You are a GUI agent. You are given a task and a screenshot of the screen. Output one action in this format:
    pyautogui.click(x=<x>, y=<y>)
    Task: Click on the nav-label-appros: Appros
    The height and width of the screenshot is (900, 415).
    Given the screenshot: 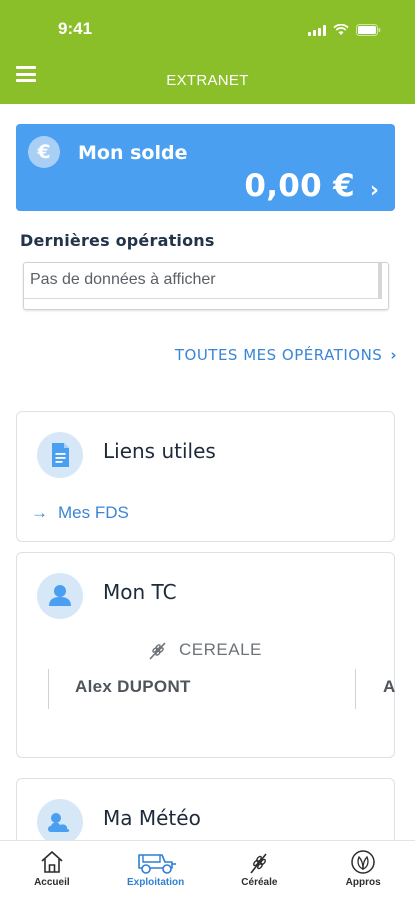 What is the action you would take?
    pyautogui.click(x=363, y=882)
    